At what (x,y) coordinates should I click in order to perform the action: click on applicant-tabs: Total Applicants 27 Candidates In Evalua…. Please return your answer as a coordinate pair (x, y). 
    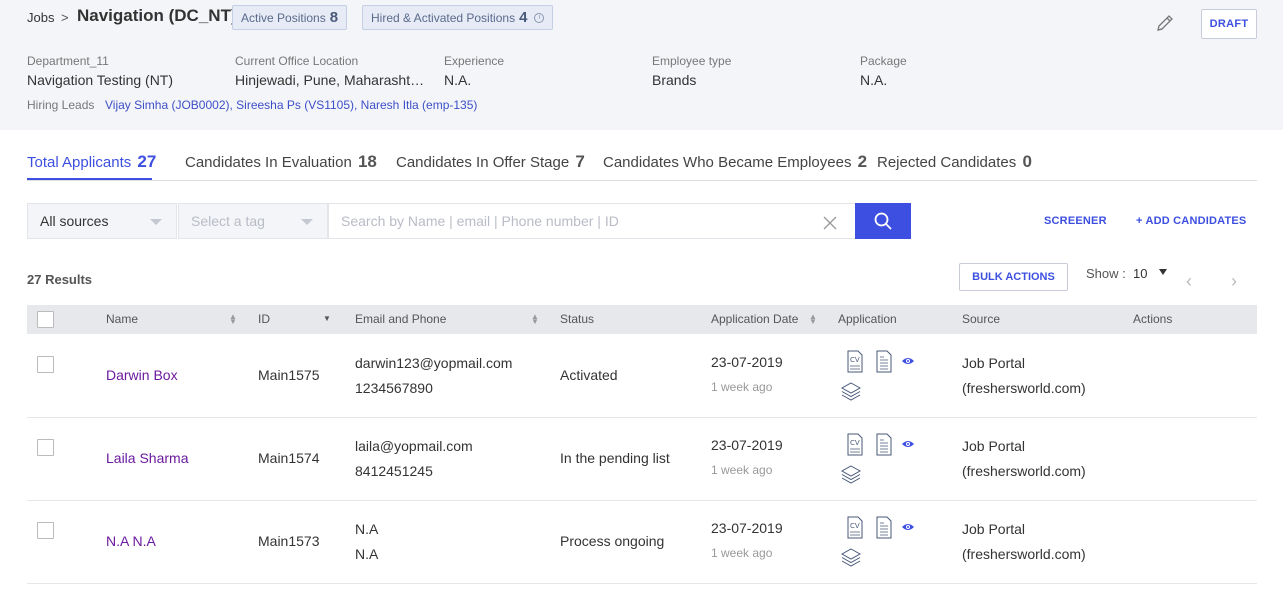
    Looking at the image, I should click on (642, 165).